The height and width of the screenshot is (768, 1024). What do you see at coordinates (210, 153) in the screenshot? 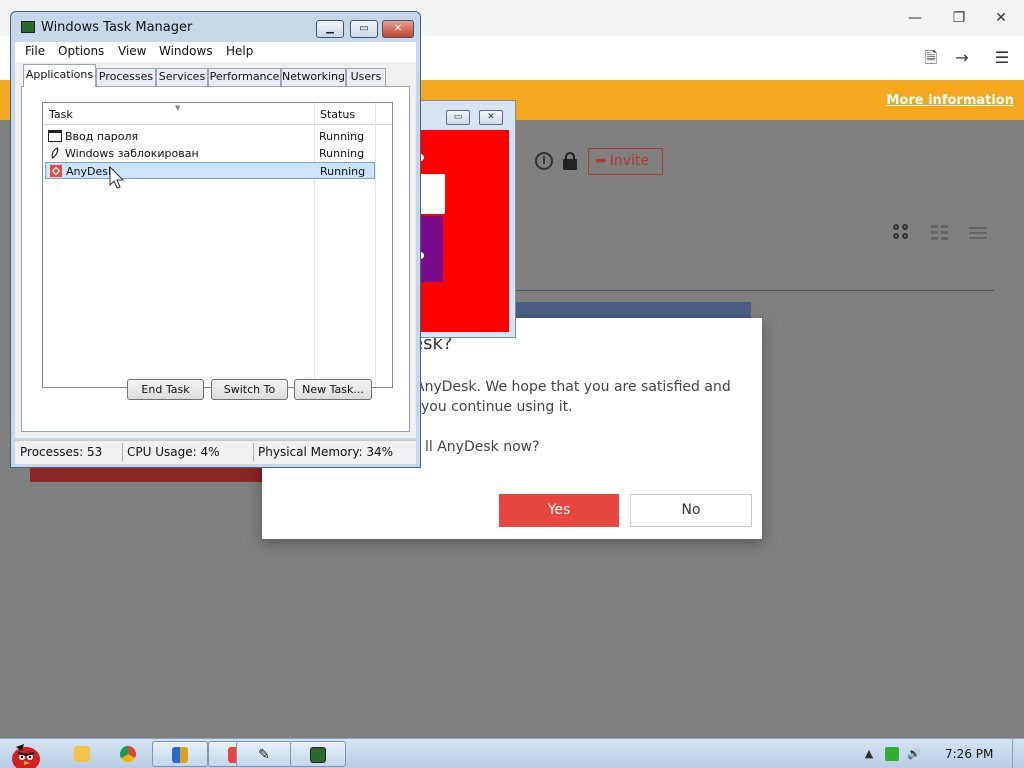
I see `task-row: Windows заблокирован Running` at bounding box center [210, 153].